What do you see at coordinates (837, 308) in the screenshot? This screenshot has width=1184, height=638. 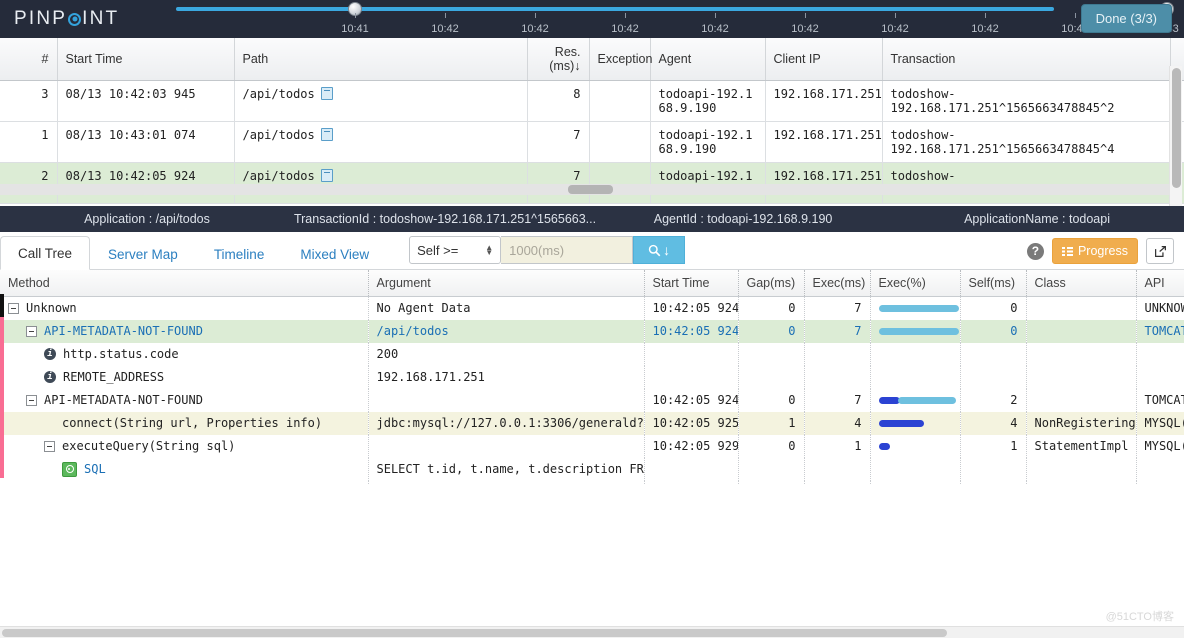 I see `cell-exec-ms: 7` at bounding box center [837, 308].